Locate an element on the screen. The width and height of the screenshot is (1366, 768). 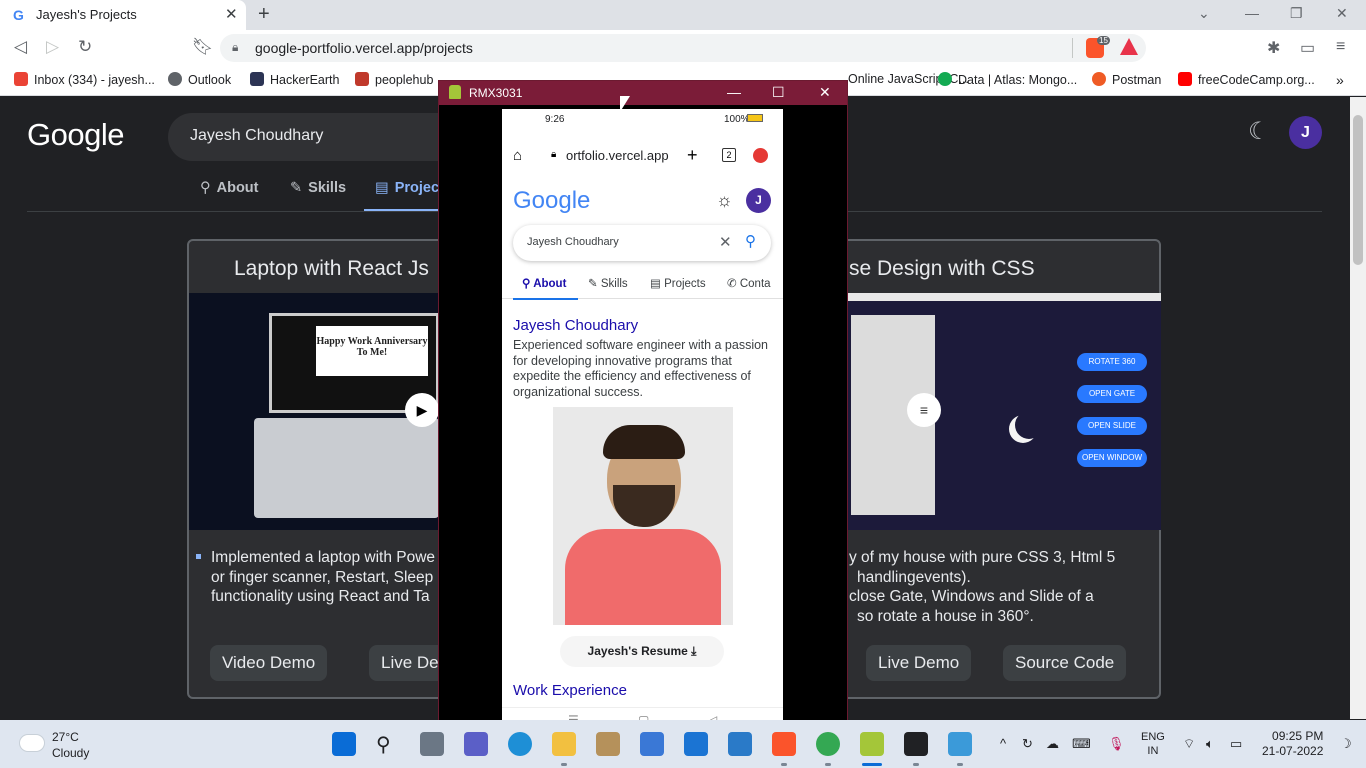
new-tab-button: + is located at coordinates (264, 14).